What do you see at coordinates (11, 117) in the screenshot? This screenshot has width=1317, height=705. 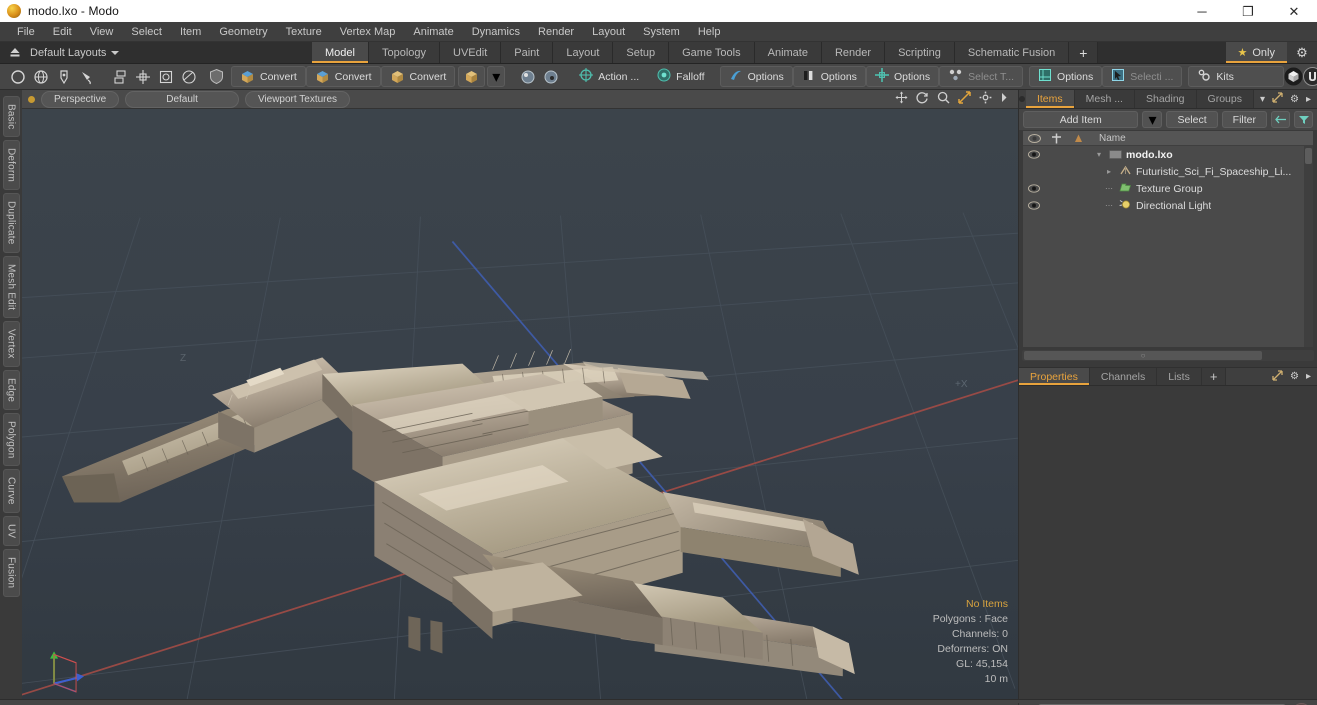 I see `sidebar-tab-basic: Basic` at bounding box center [11, 117].